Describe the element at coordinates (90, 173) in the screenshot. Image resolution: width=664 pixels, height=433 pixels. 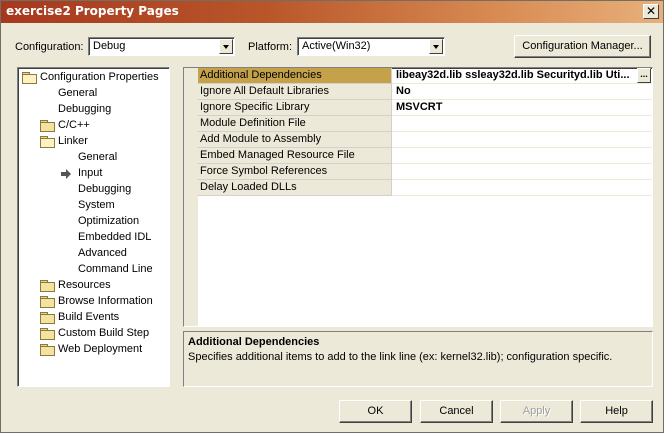
I see `tree-item-label: Input` at that location.